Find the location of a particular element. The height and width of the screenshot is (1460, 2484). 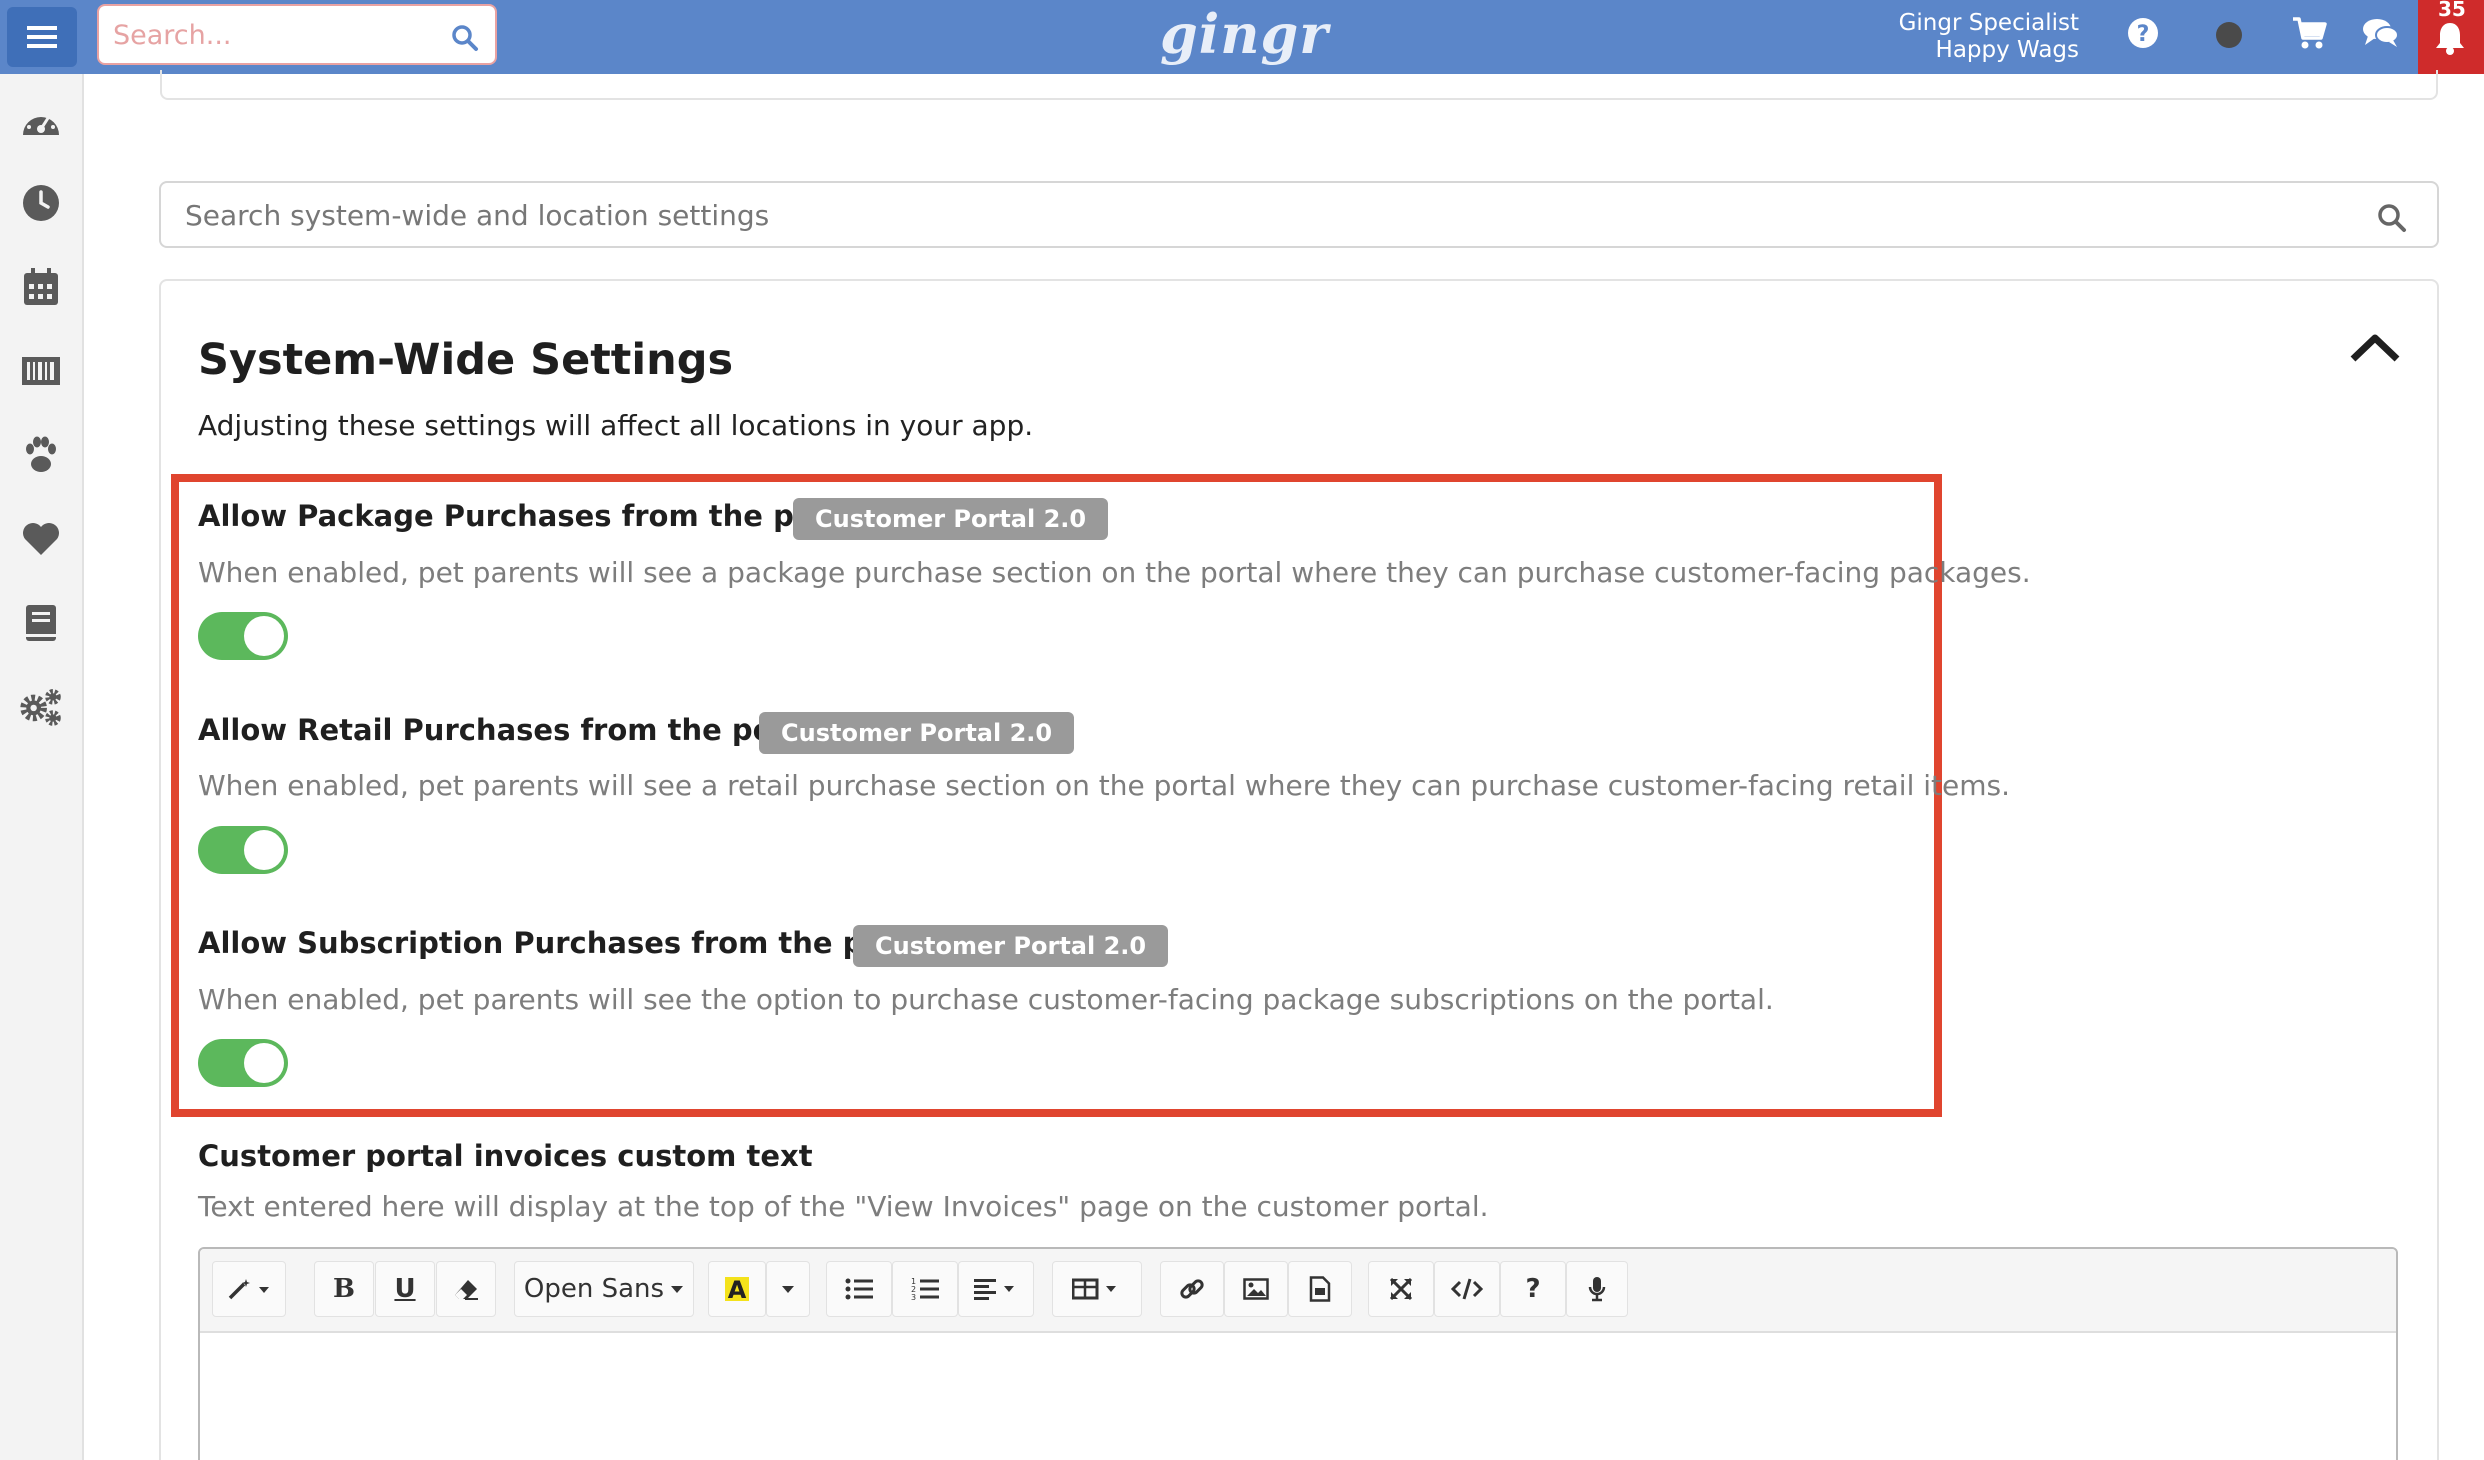

editor-toolbar: B U Open Sans A 123 ? is located at coordinates (1298, 1291).